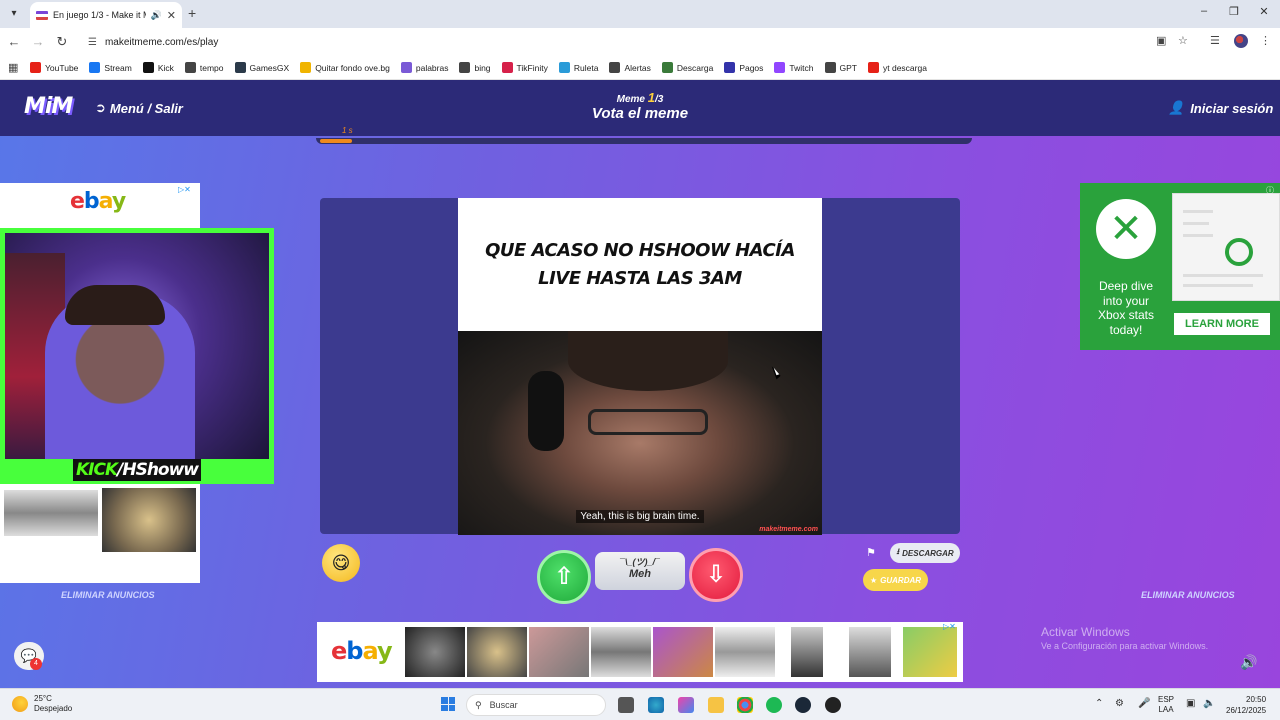 The width and height of the screenshot is (1280, 720). I want to click on steam-icon, so click(803, 705).